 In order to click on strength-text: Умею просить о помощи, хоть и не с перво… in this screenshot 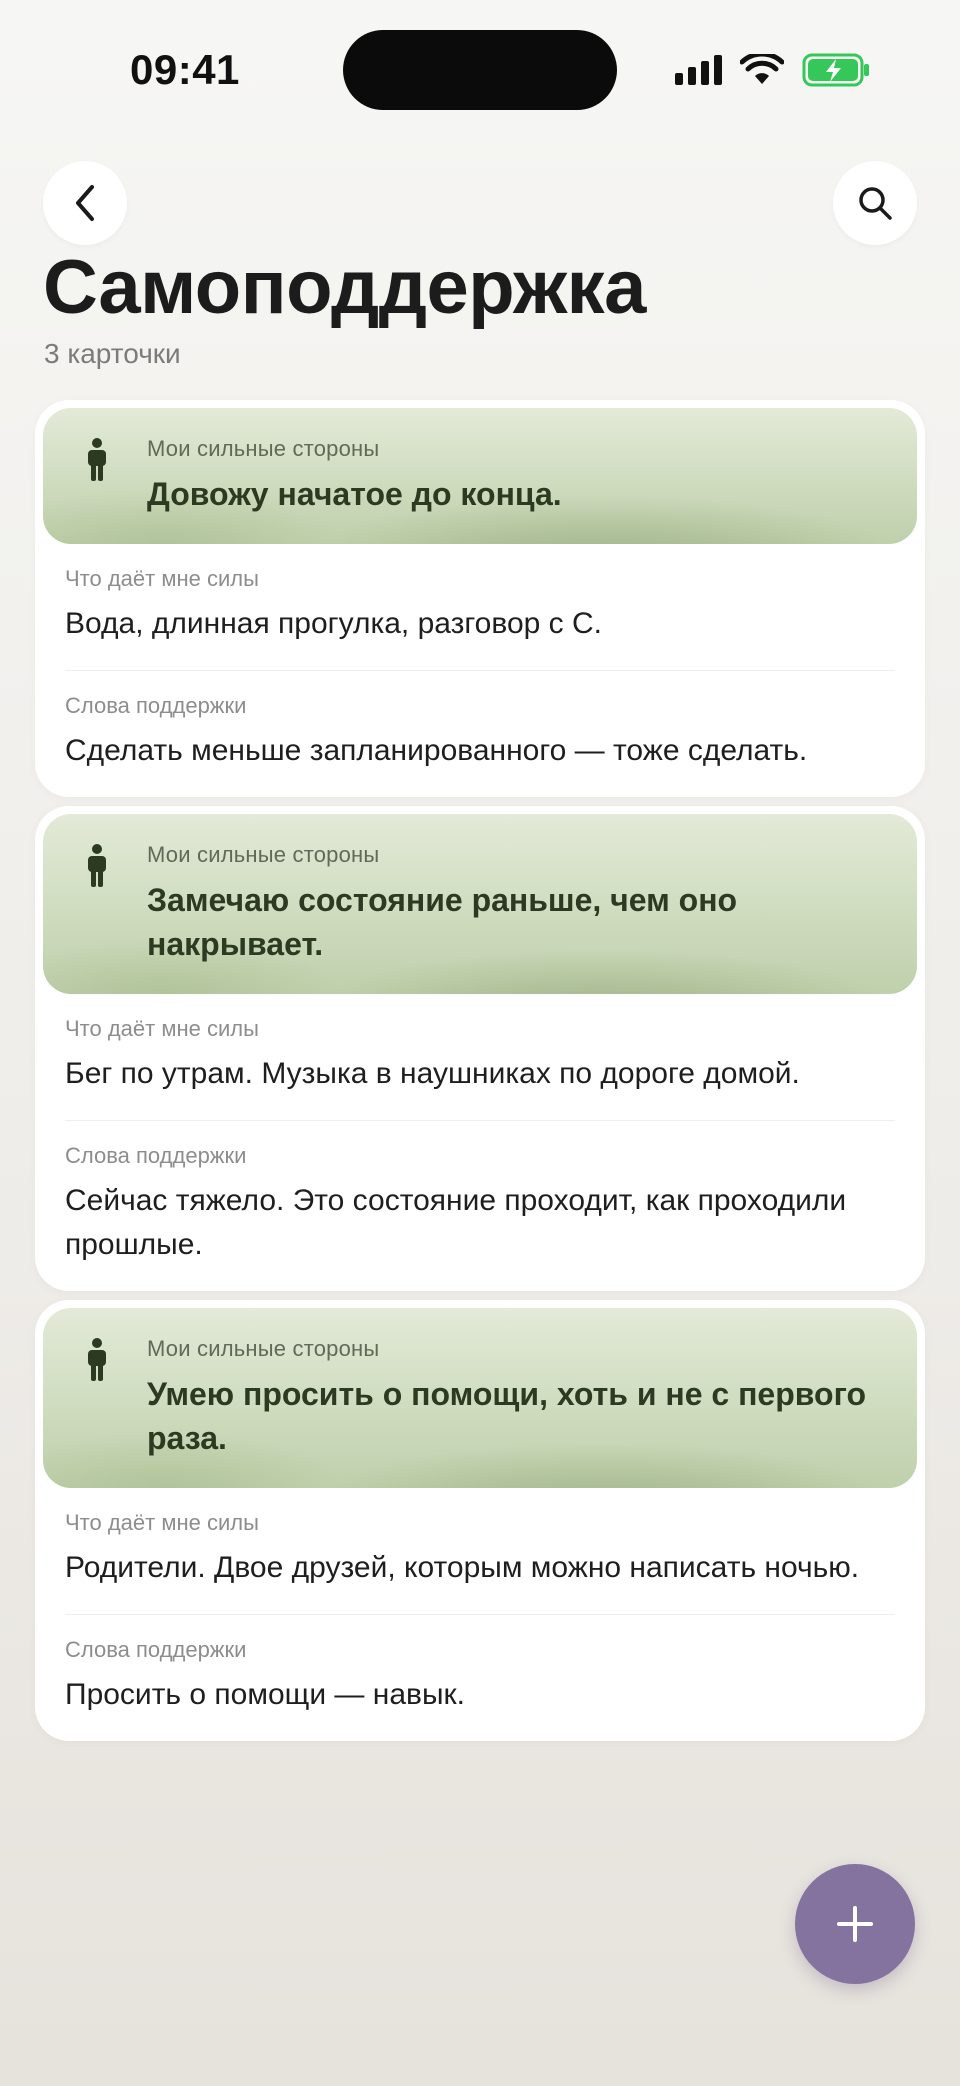, I will do `click(507, 1416)`.